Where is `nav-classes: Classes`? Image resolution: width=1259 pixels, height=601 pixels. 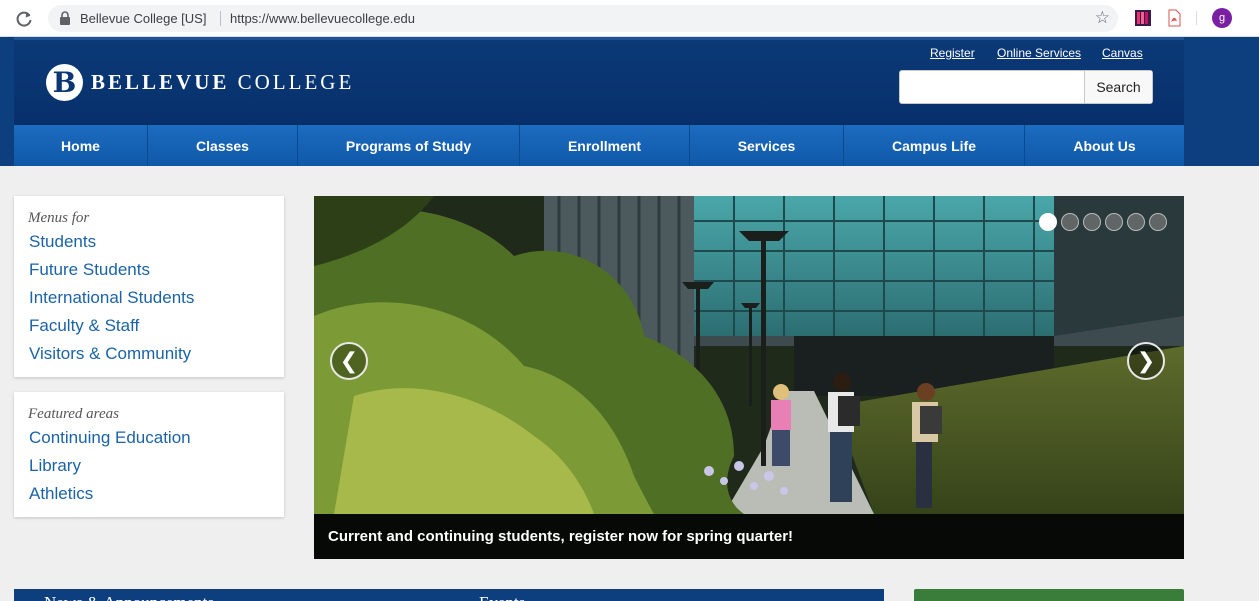
nav-classes: Classes is located at coordinates (223, 145).